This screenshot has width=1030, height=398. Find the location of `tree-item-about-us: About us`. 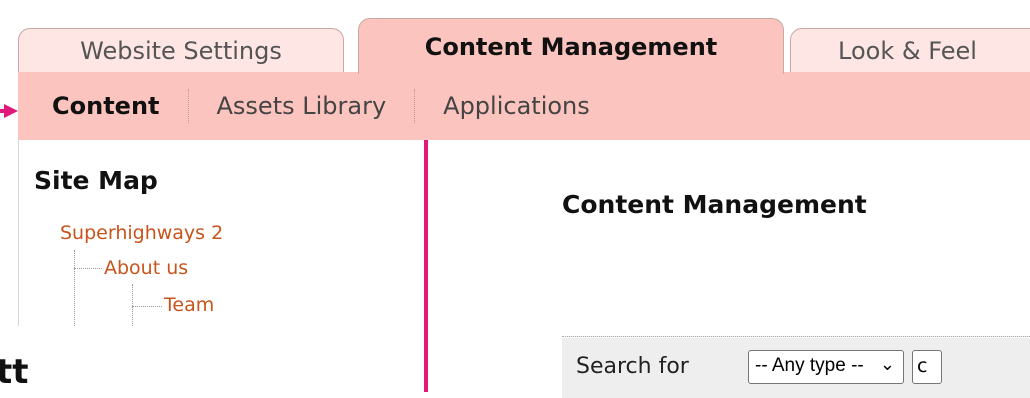

tree-item-about-us: About us is located at coordinates (146, 268).